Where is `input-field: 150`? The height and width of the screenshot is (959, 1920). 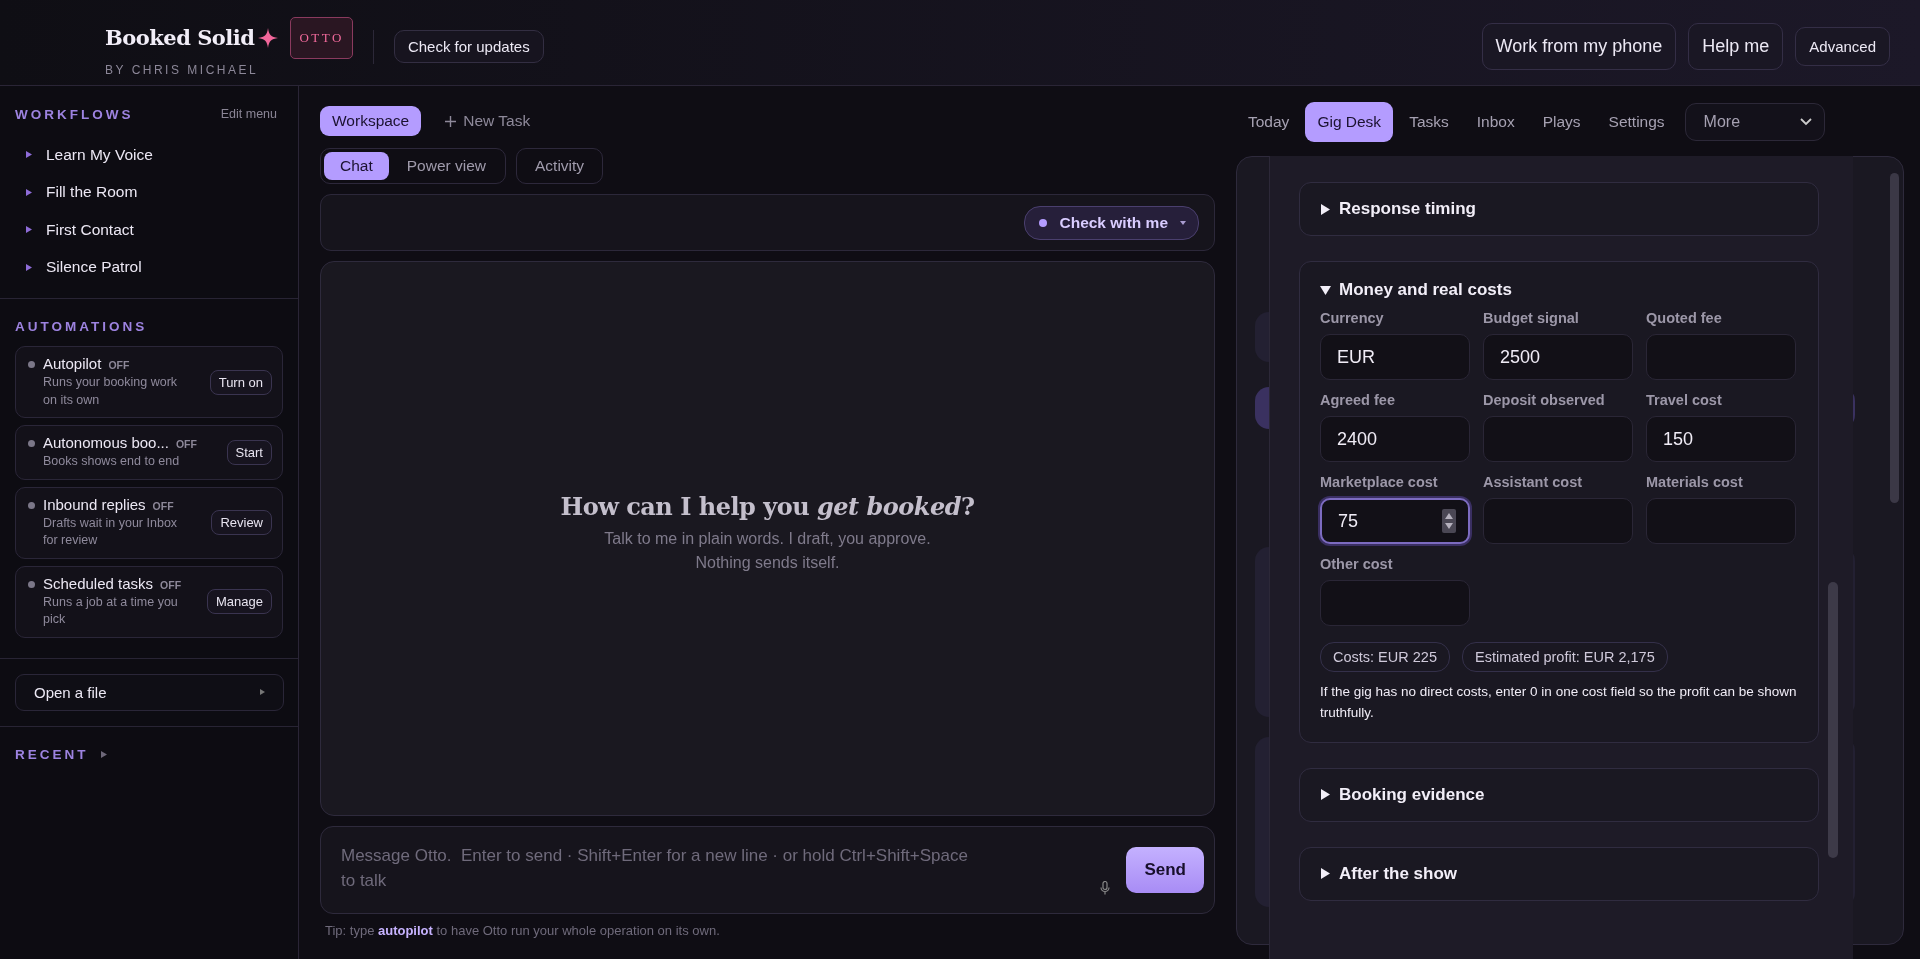
input-field: 150 is located at coordinates (1721, 439).